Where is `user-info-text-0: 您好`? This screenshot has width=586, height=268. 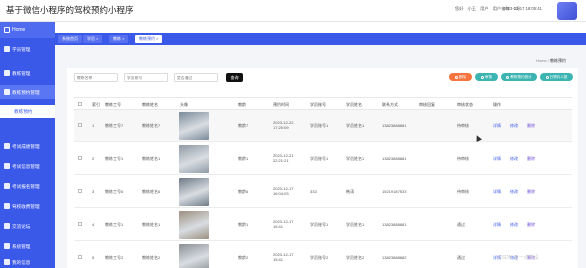 user-info-text-0: 您好 is located at coordinates (459, 8).